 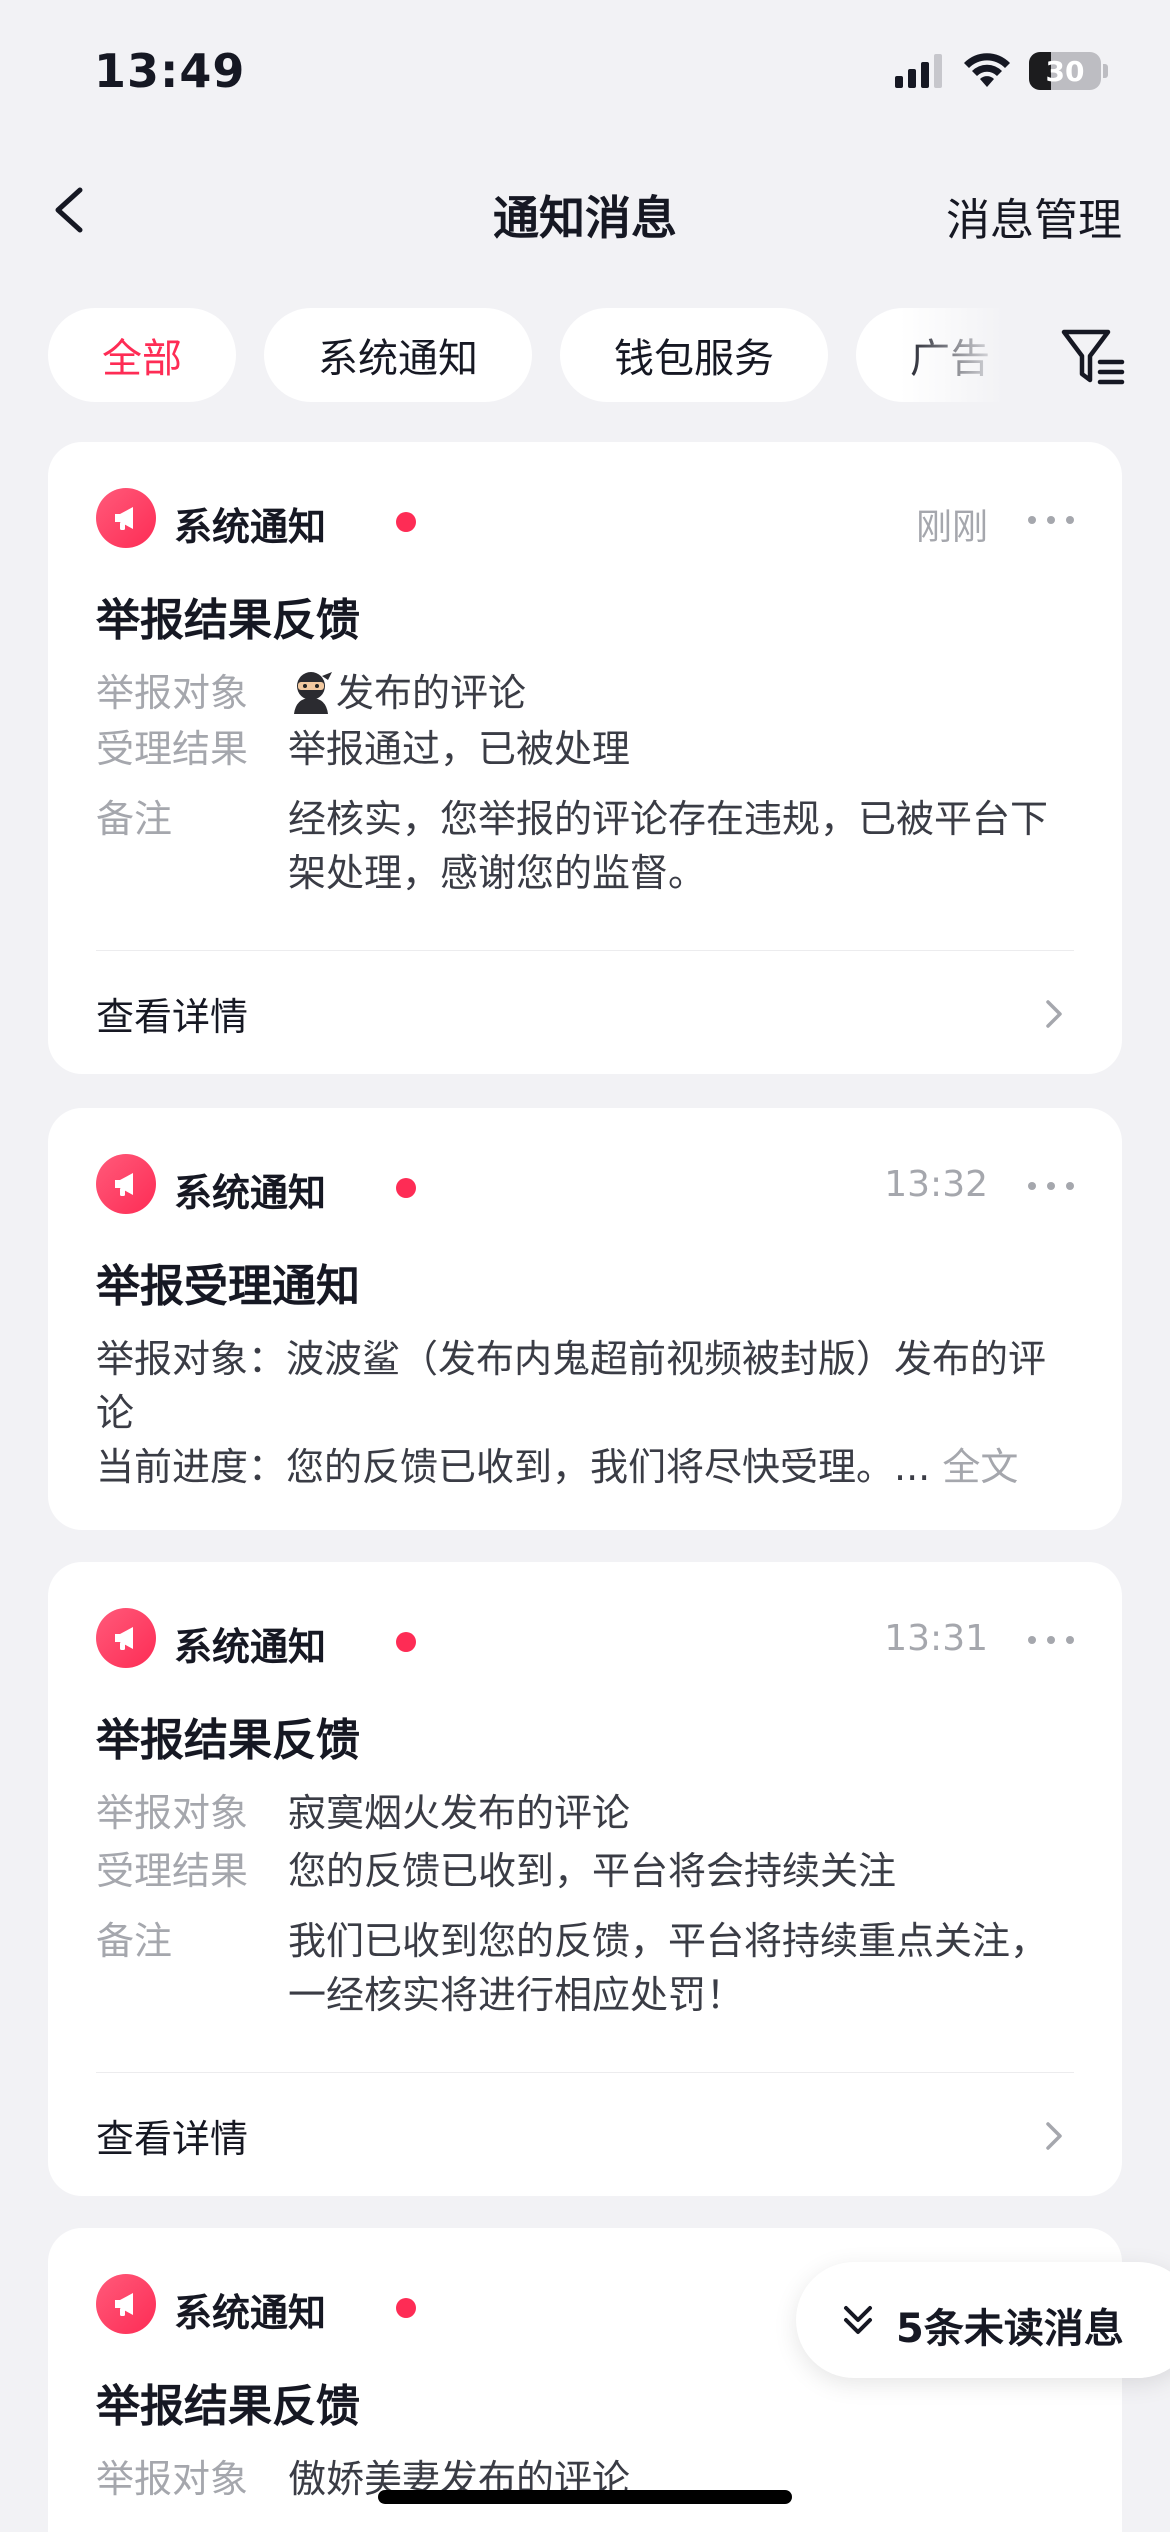 I want to click on filter-tabs: 全部 系统通知 钱包服务 广告, so click(x=528, y=356).